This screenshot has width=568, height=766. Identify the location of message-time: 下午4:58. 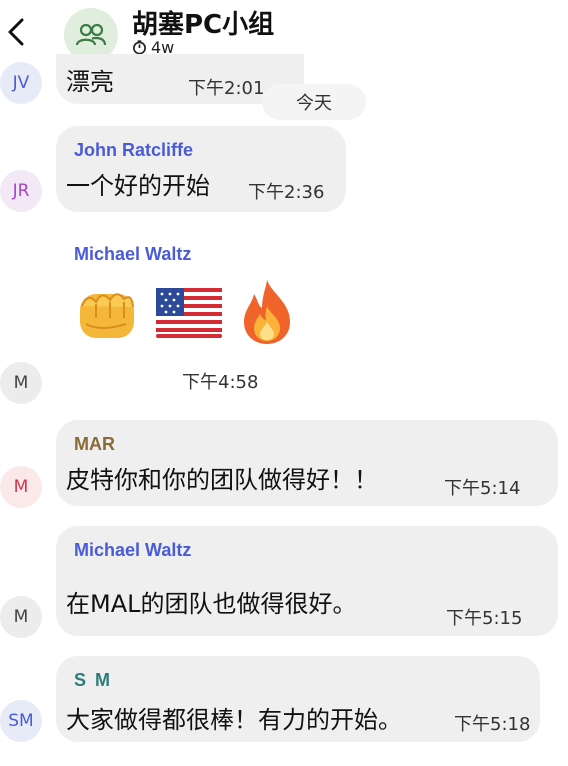
(220, 382).